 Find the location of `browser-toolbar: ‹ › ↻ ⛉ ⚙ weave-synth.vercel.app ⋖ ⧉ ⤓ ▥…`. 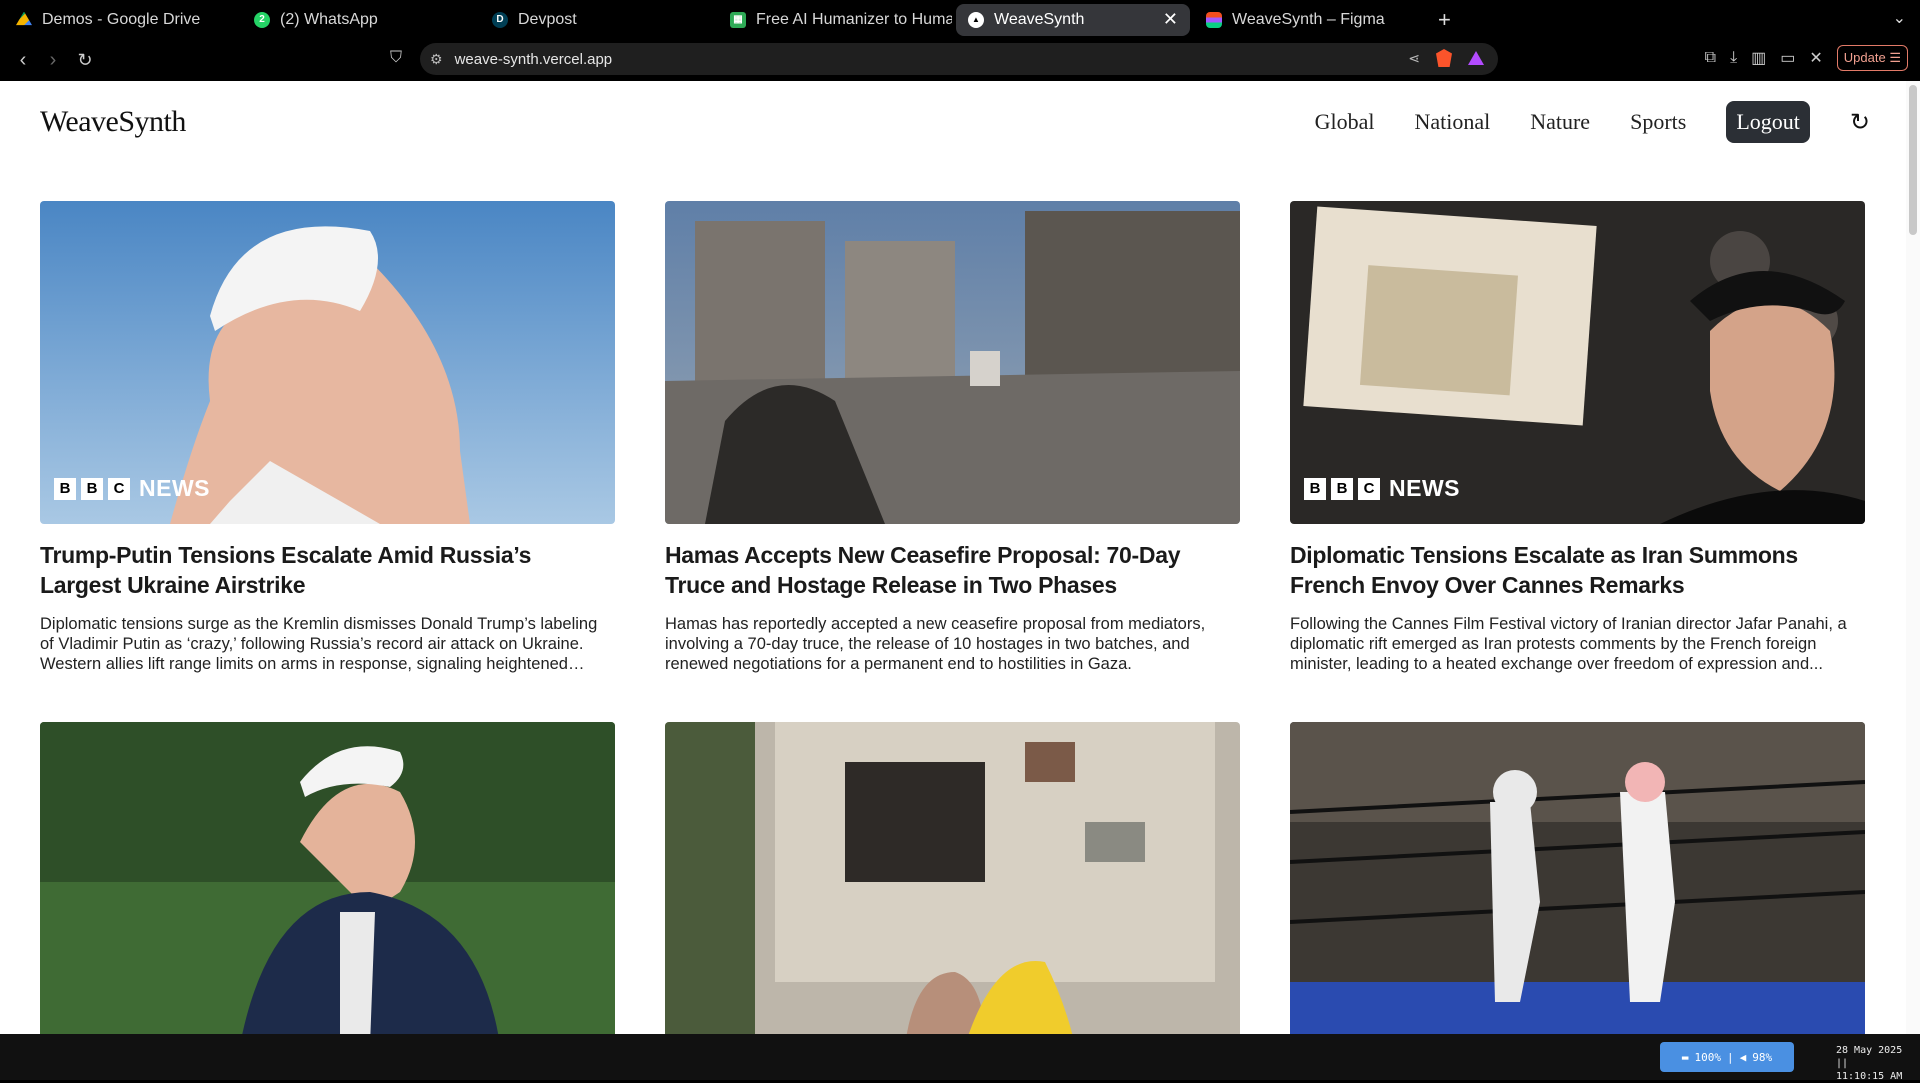

browser-toolbar: ‹ › ↻ ⛉ ⚙ weave-synth.vercel.app ⋖ ⧉ ⤓ ▥… is located at coordinates (960, 60).